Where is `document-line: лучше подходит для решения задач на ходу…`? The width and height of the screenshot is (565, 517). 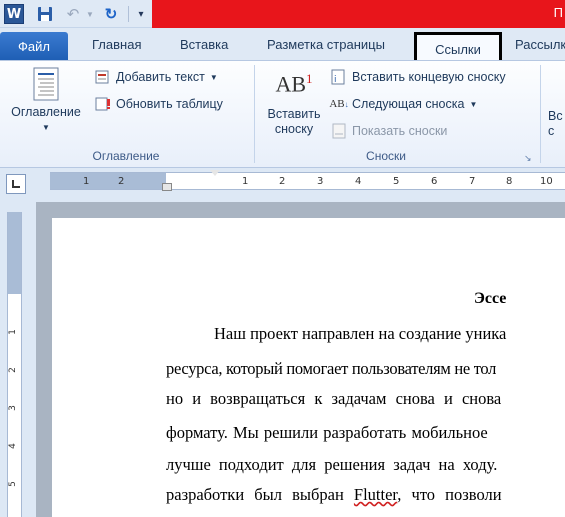 document-line: лучше подходит для решения задач на ходу… is located at coordinates (332, 464).